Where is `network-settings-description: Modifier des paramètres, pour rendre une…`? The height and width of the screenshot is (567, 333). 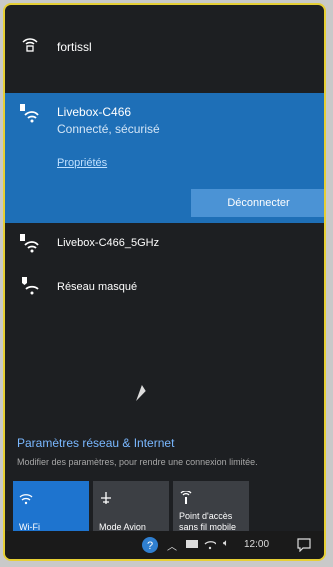 network-settings-description: Modifier des paramètres, pour rendre une… is located at coordinates (137, 462).